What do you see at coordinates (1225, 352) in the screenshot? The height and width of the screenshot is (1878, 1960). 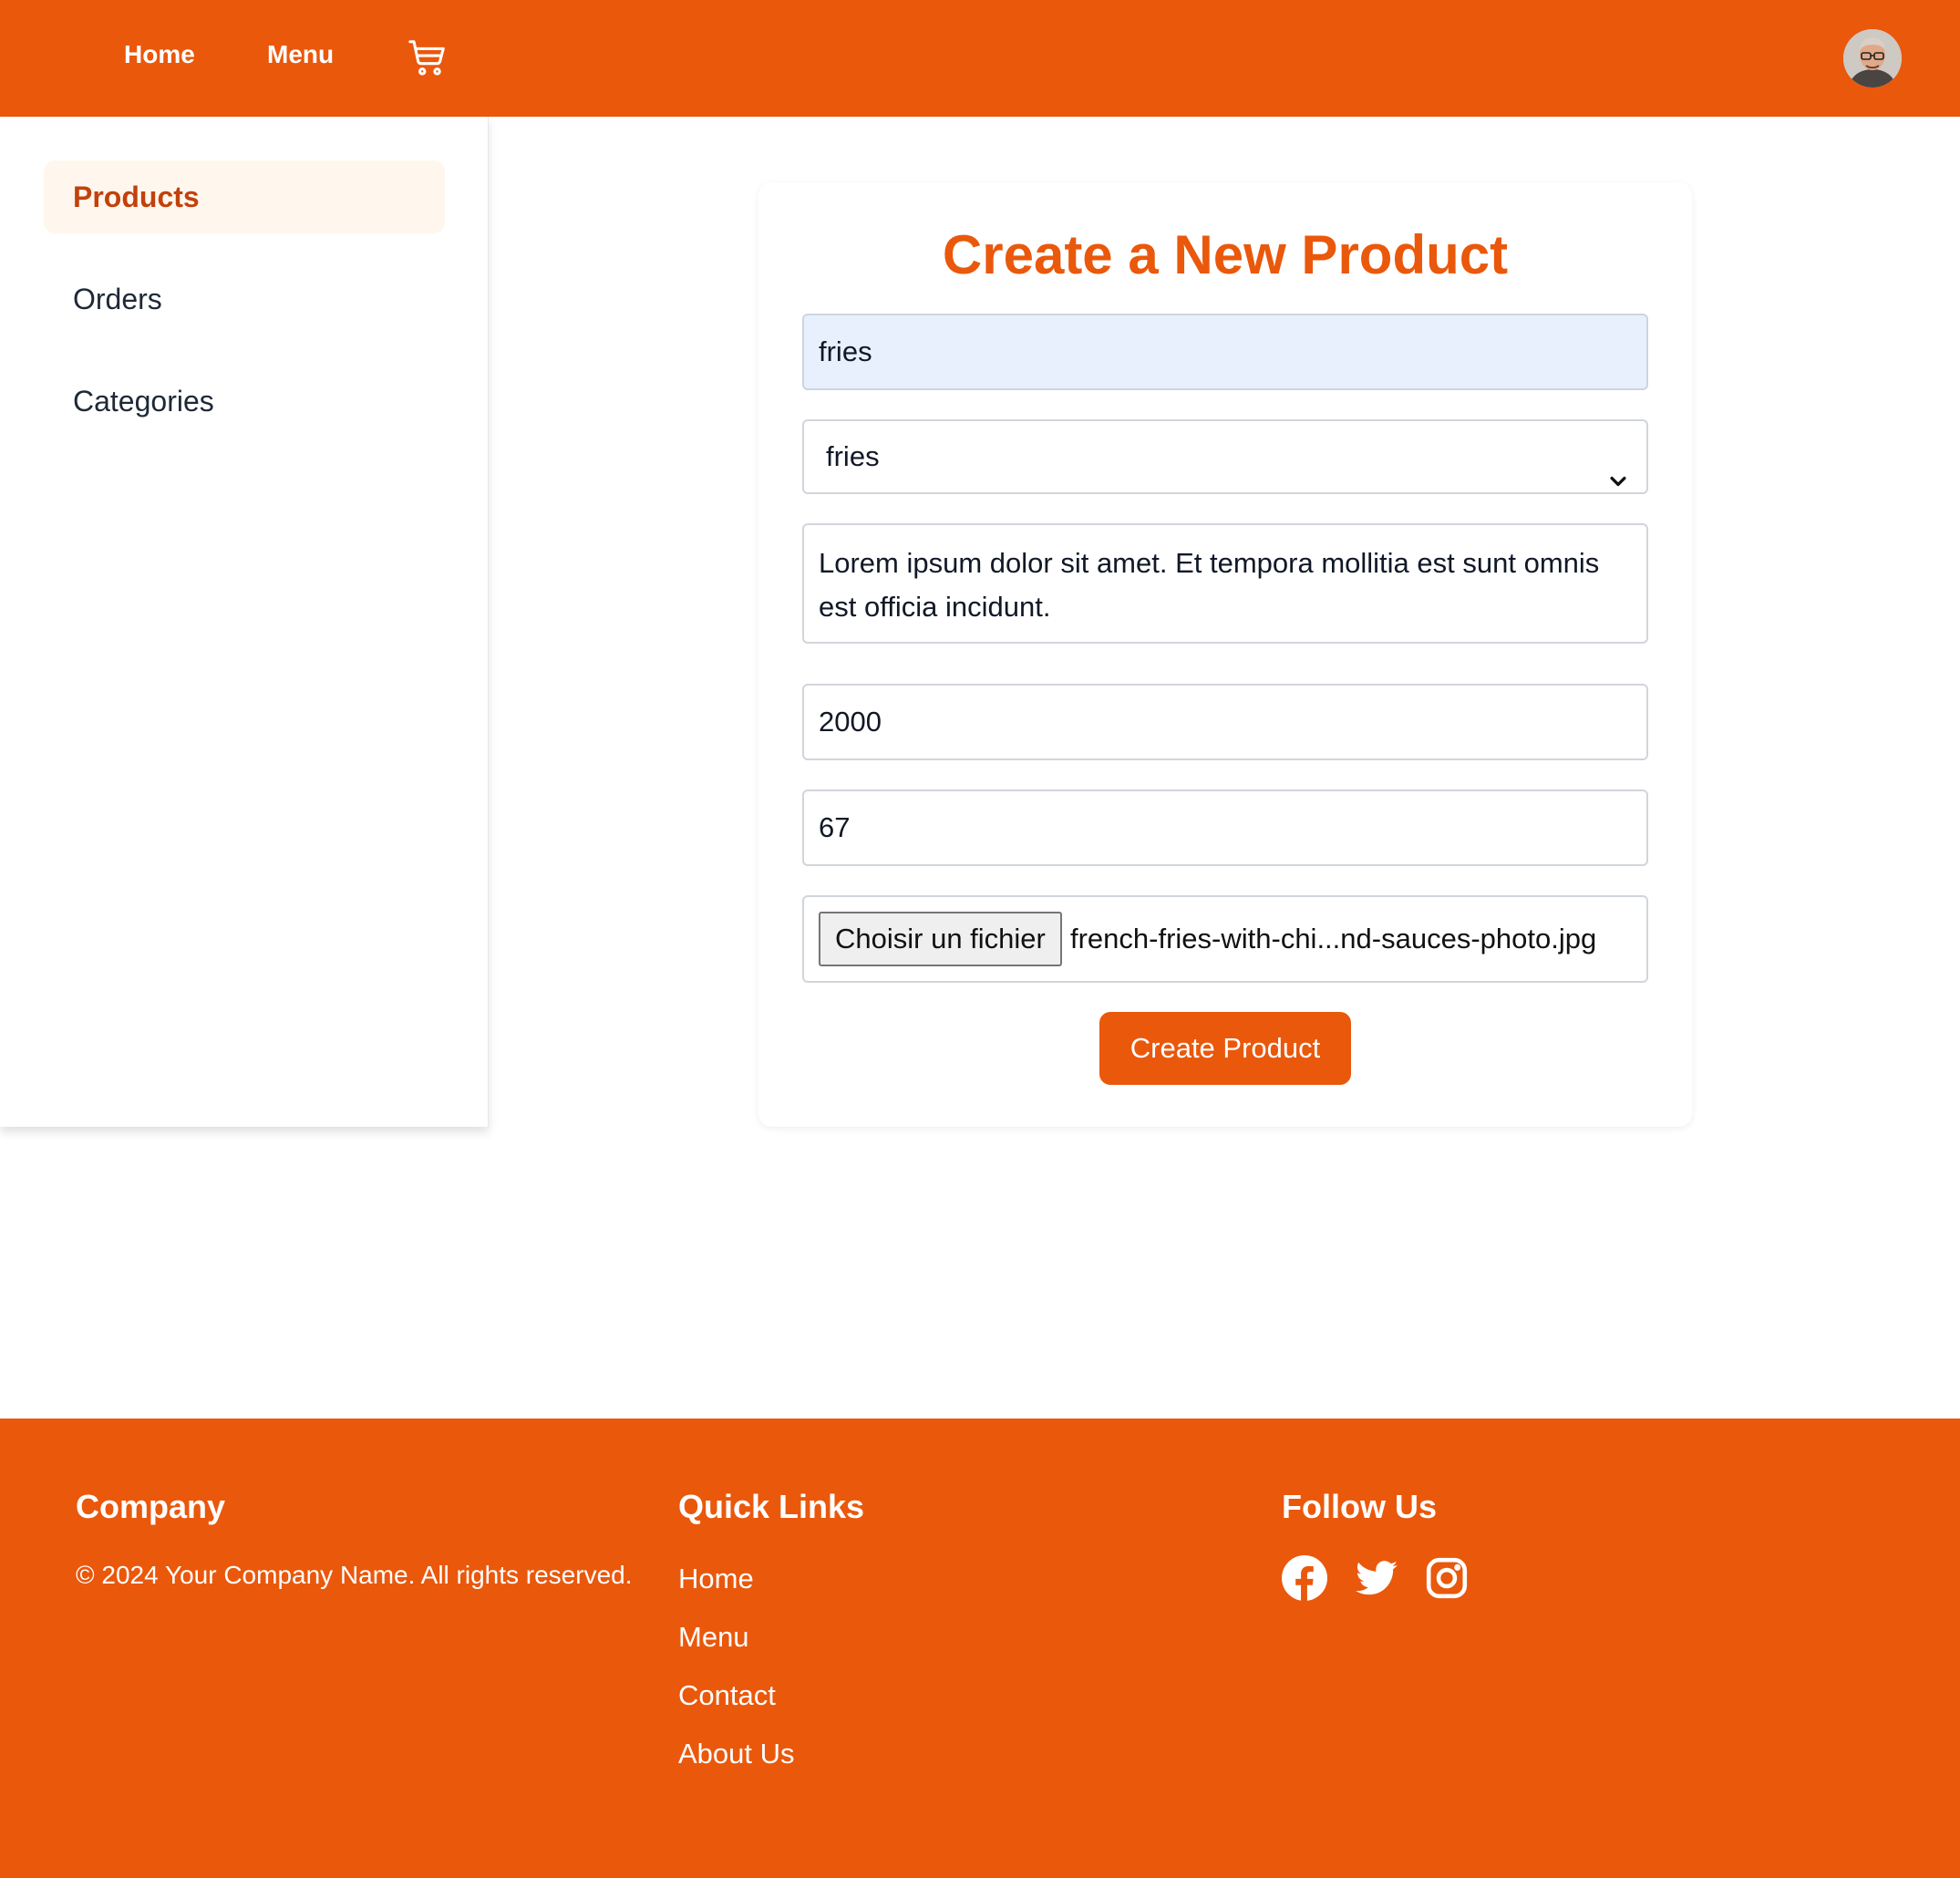 I see `product-name-input: fries` at bounding box center [1225, 352].